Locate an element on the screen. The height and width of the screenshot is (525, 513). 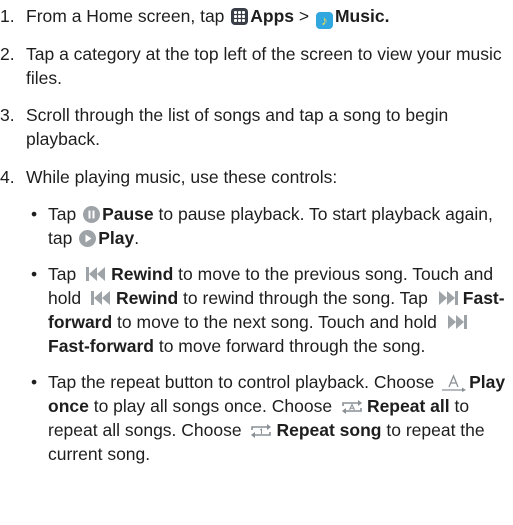
bullet-text: to play all songs once. Choose is located at coordinates (212, 406).